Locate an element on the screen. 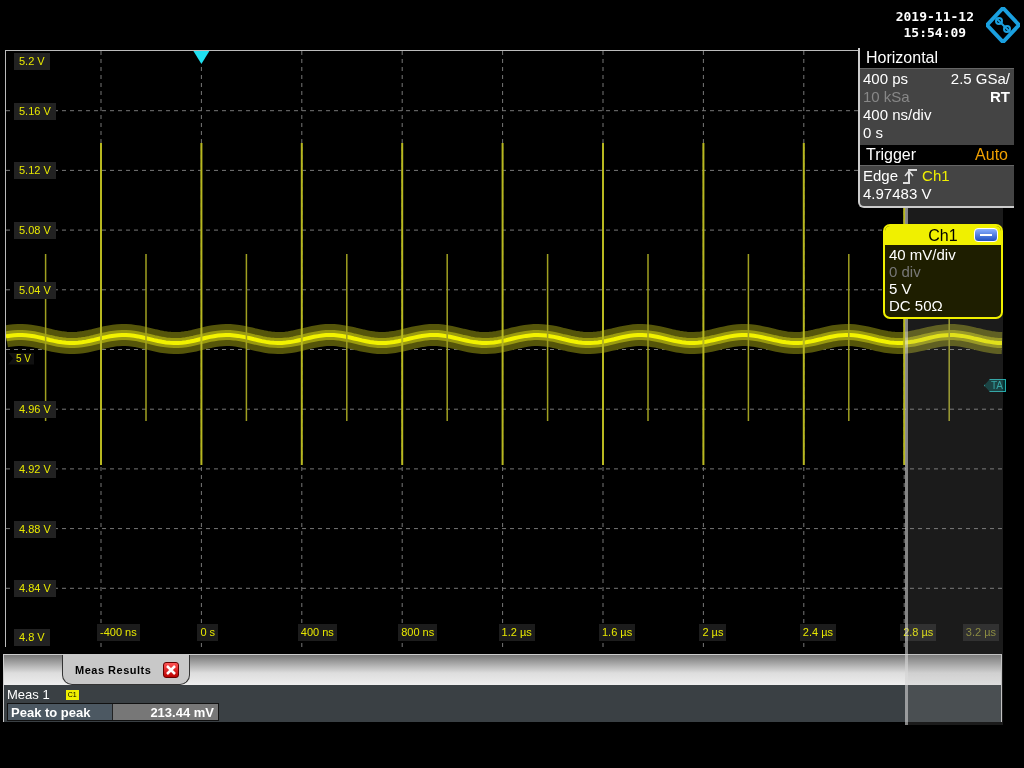 This screenshot has width=1024, height=768. y-axis-label: 5.04 V is located at coordinates (35, 290).